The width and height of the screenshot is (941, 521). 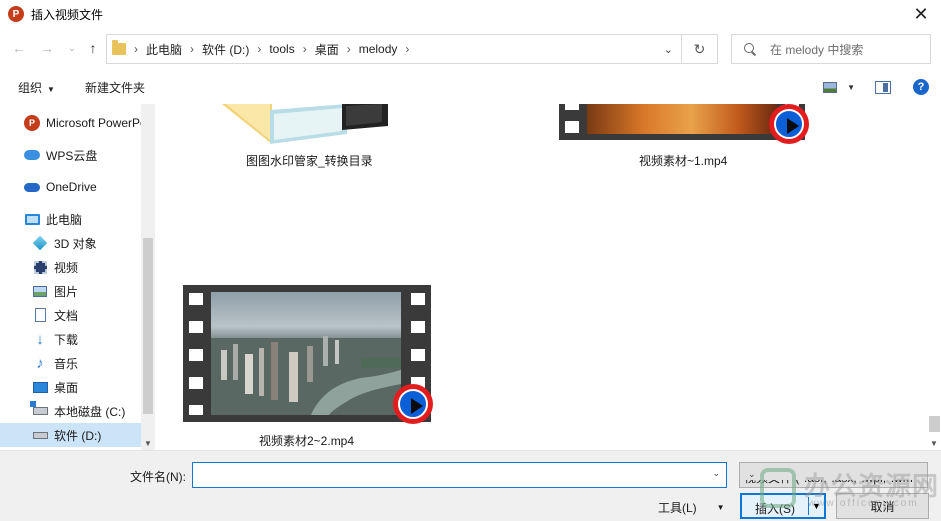 What do you see at coordinates (921, 87) in the screenshot?
I see `help-icon: ?` at bounding box center [921, 87].